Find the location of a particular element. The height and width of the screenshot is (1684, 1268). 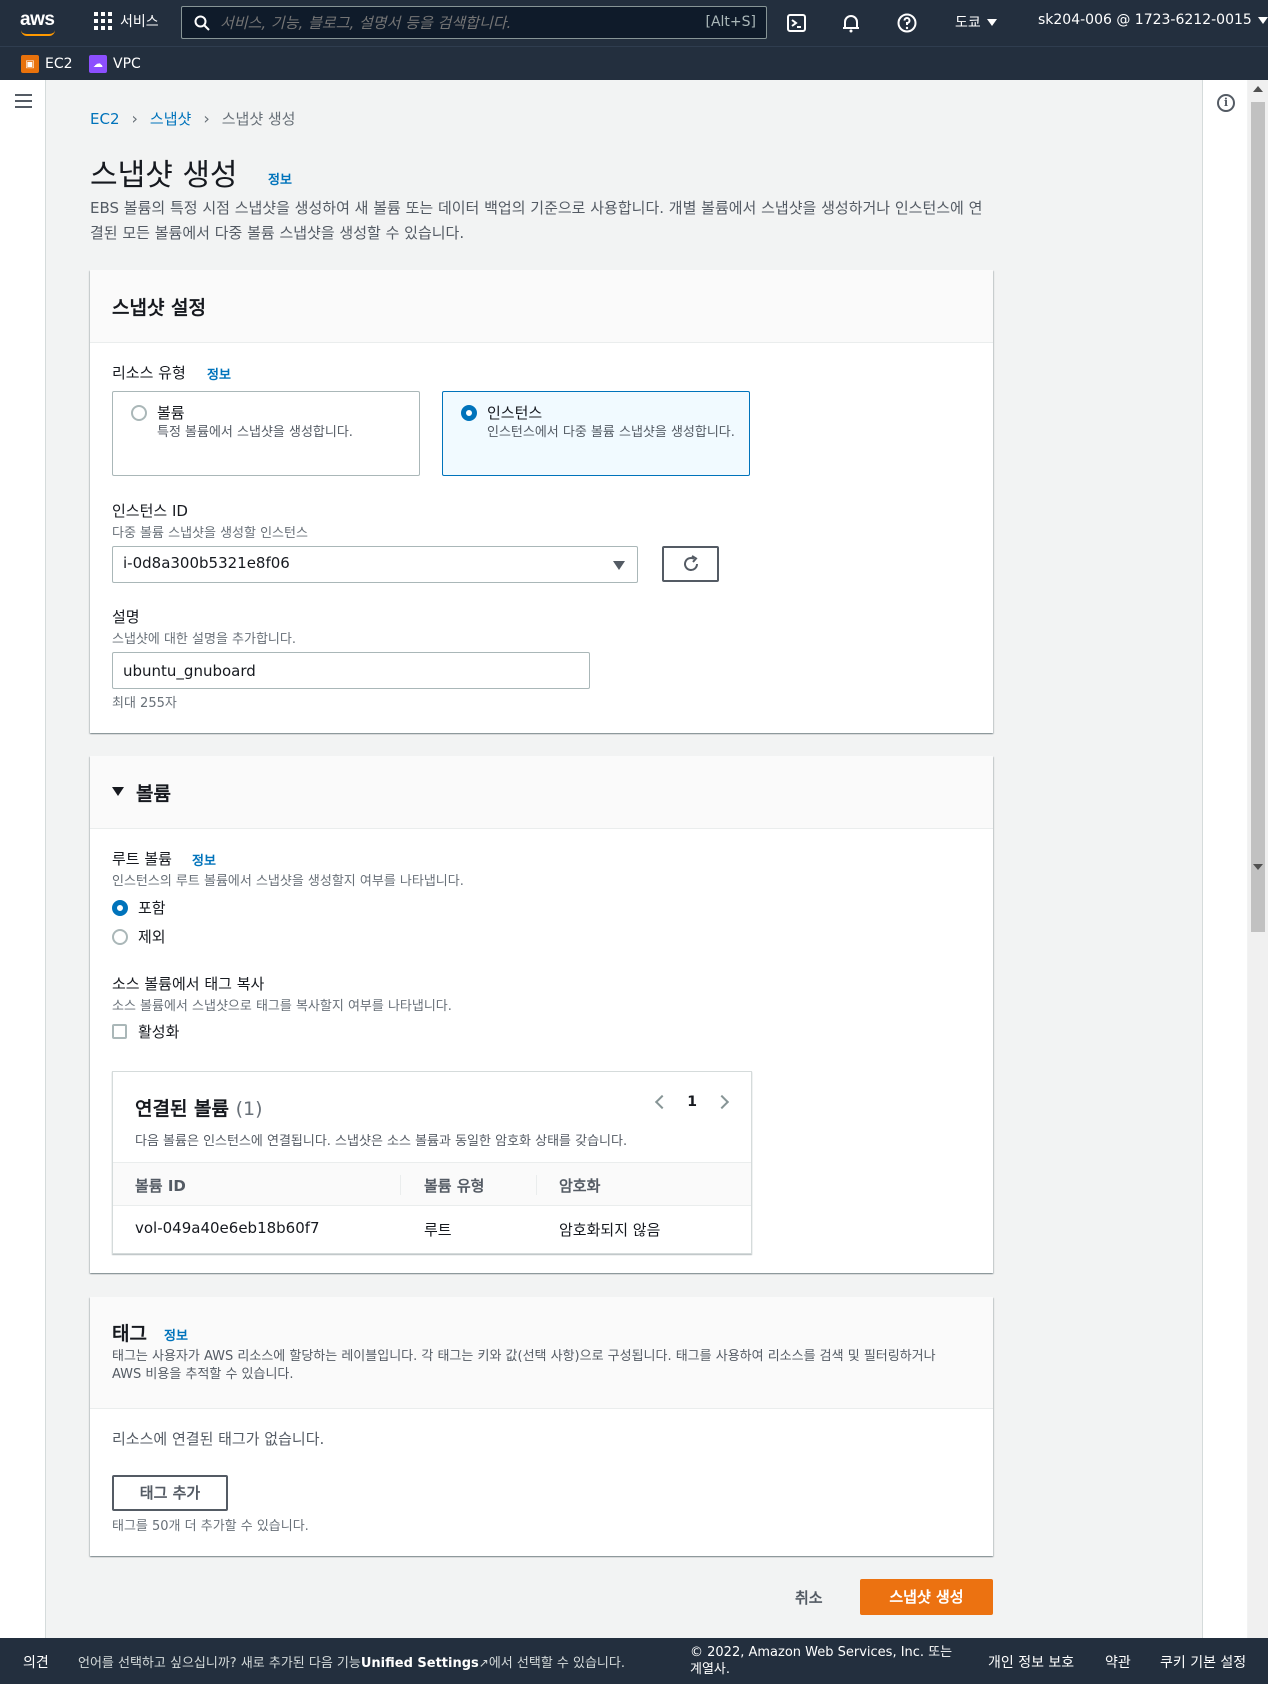

radio-button-selected is located at coordinates (469, 413).